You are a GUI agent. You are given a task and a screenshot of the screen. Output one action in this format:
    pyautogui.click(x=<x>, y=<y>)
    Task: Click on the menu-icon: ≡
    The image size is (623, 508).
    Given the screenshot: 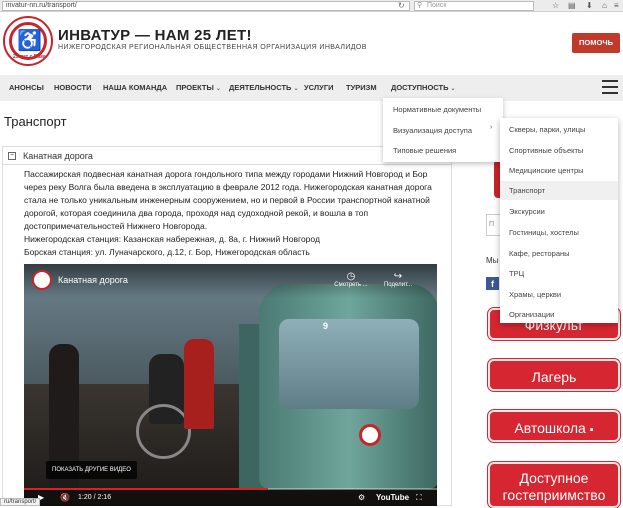 What is the action you would take?
    pyautogui.click(x=616, y=5)
    